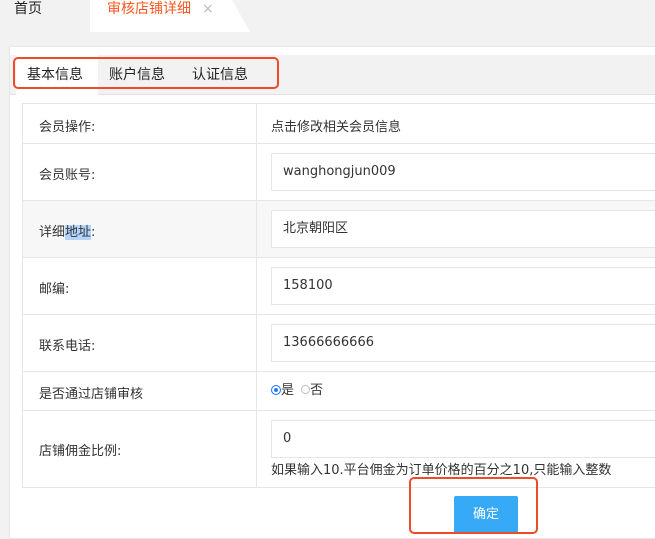 Image resolution: width=655 pixels, height=539 pixels. I want to click on tab-account-info: 账户信息, so click(144, 75).